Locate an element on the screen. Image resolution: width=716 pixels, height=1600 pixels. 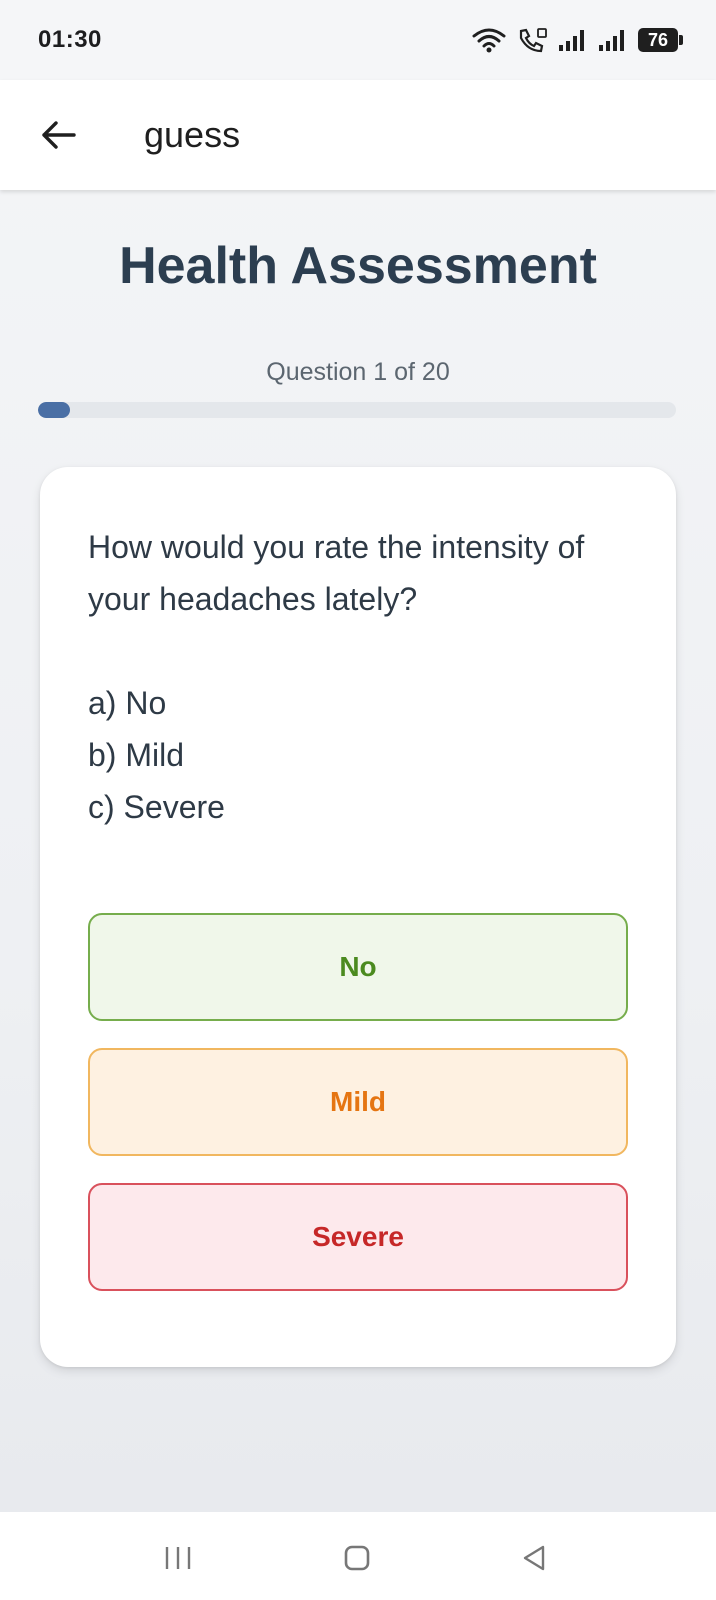
wifi-icon is located at coordinates (489, 40).